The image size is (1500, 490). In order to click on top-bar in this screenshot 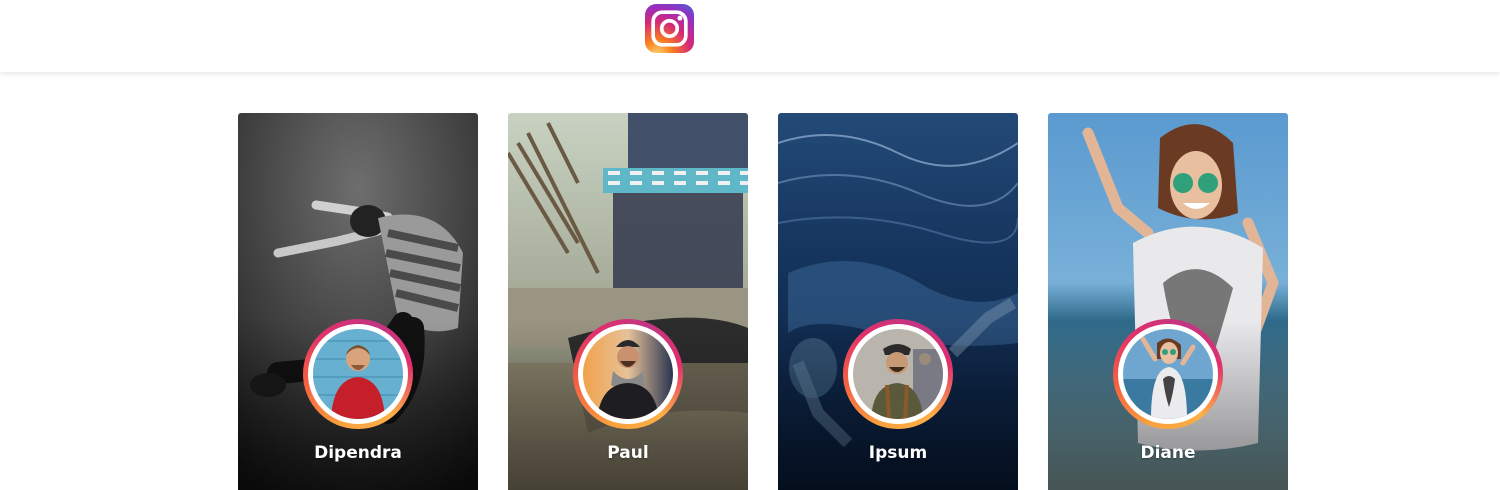, I will do `click(750, 36)`.